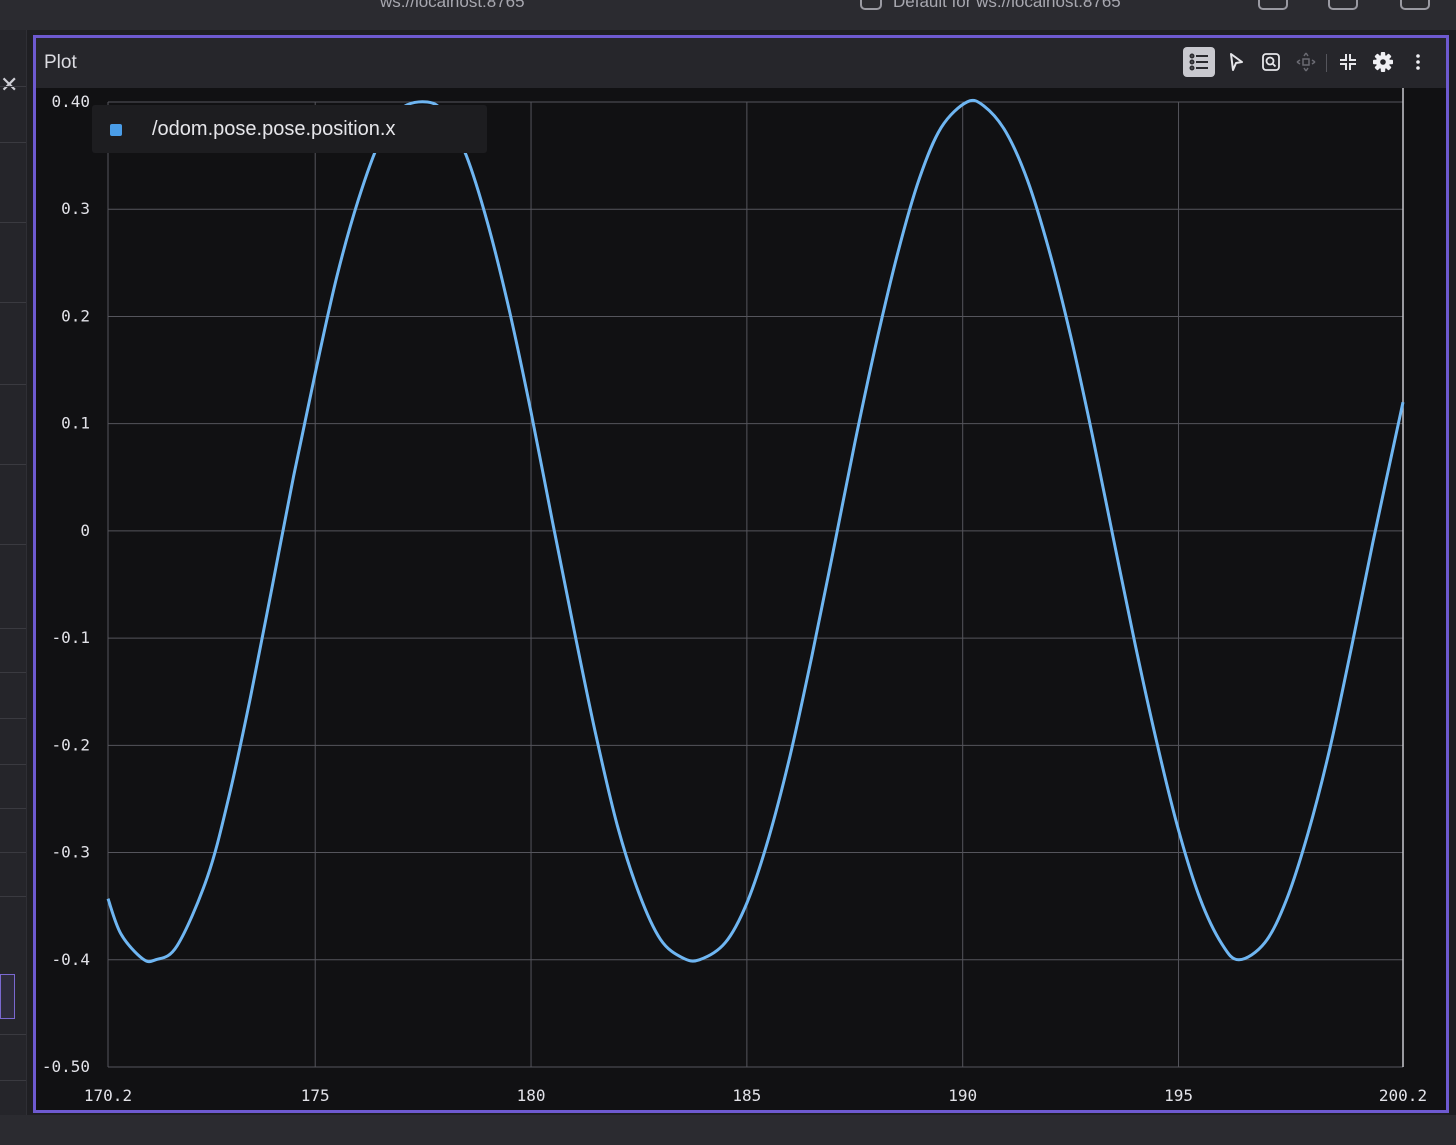 This screenshot has width=1456, height=1145. What do you see at coordinates (70, 744) in the screenshot?
I see `y-tick-label: -0.2` at bounding box center [70, 744].